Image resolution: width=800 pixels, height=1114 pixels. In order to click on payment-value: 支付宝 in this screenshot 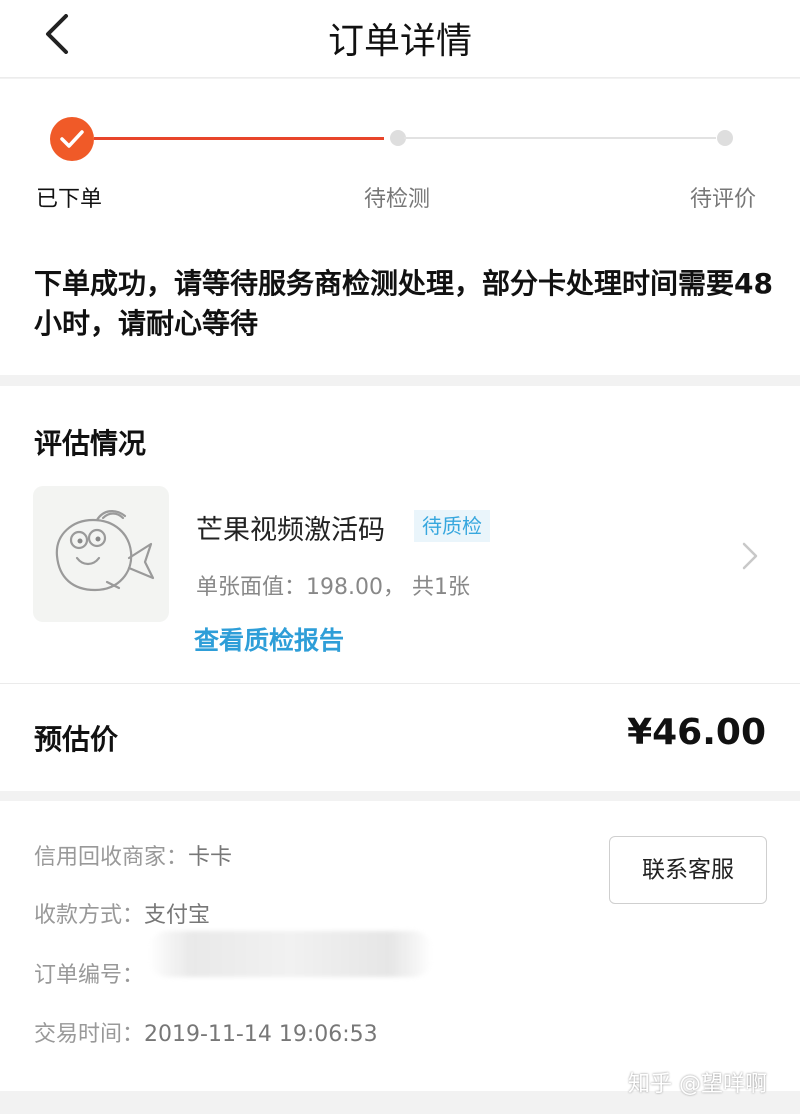, I will do `click(177, 915)`.